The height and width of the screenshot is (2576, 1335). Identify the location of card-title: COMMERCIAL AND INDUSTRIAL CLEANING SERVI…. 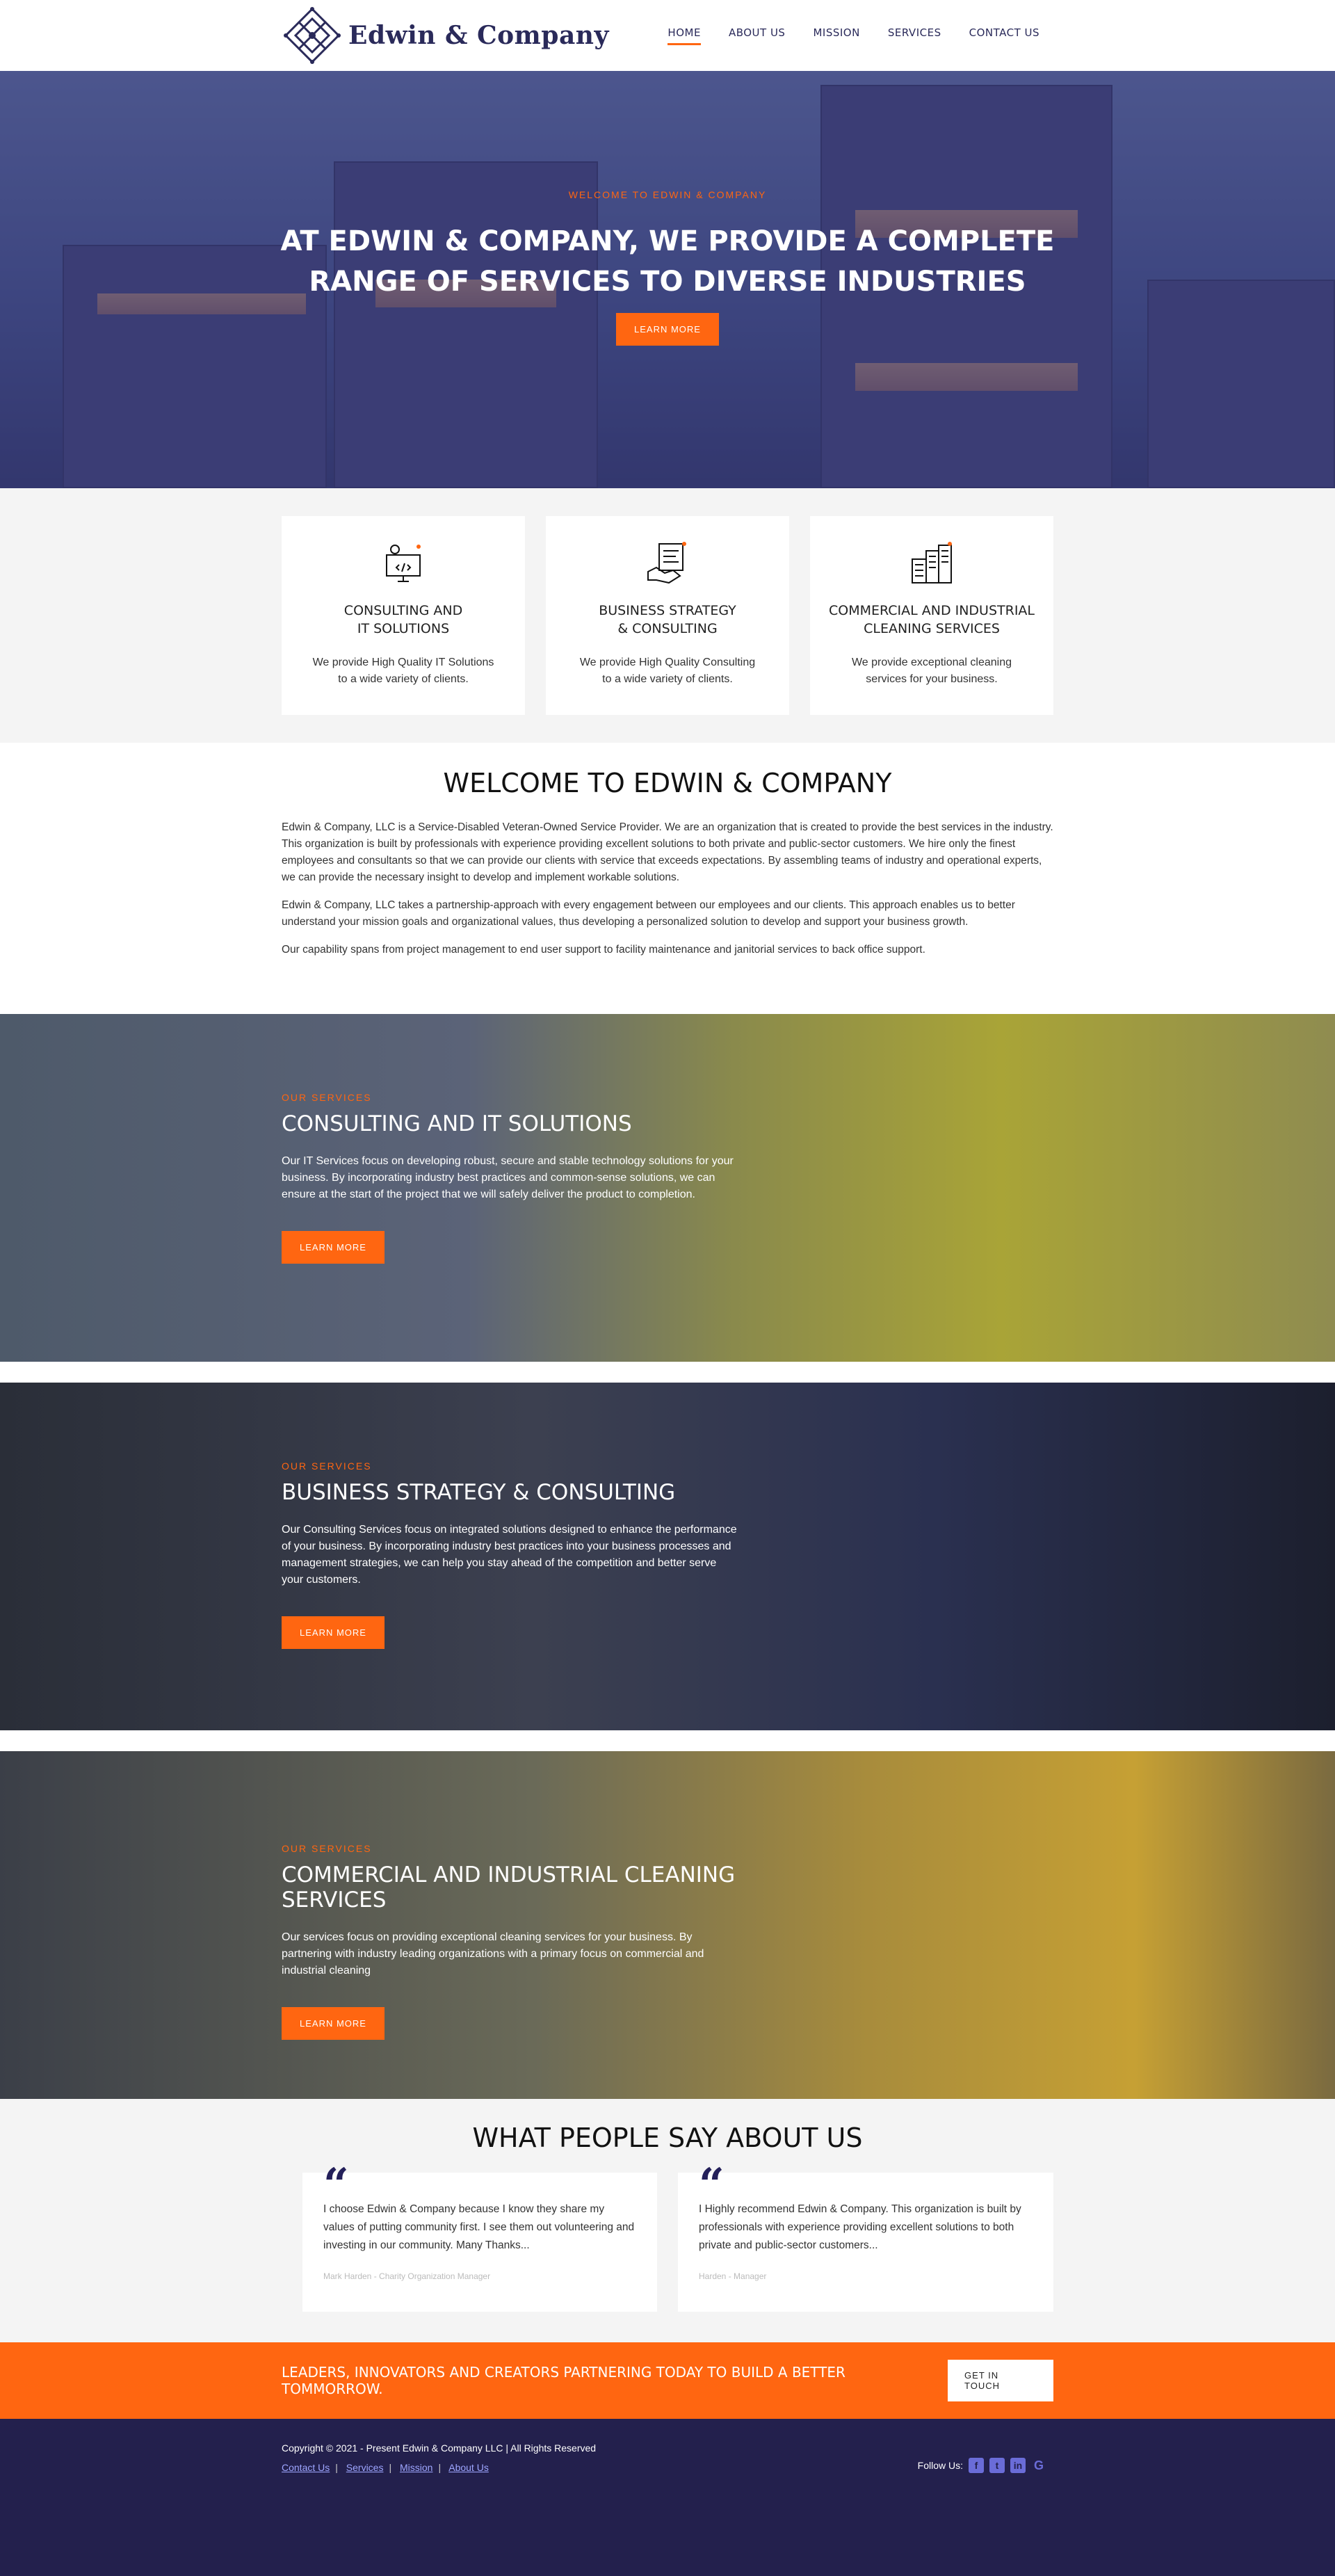
(931, 619).